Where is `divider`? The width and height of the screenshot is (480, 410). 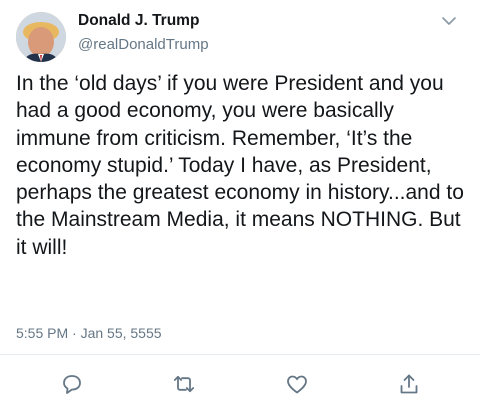 divider is located at coordinates (240, 354).